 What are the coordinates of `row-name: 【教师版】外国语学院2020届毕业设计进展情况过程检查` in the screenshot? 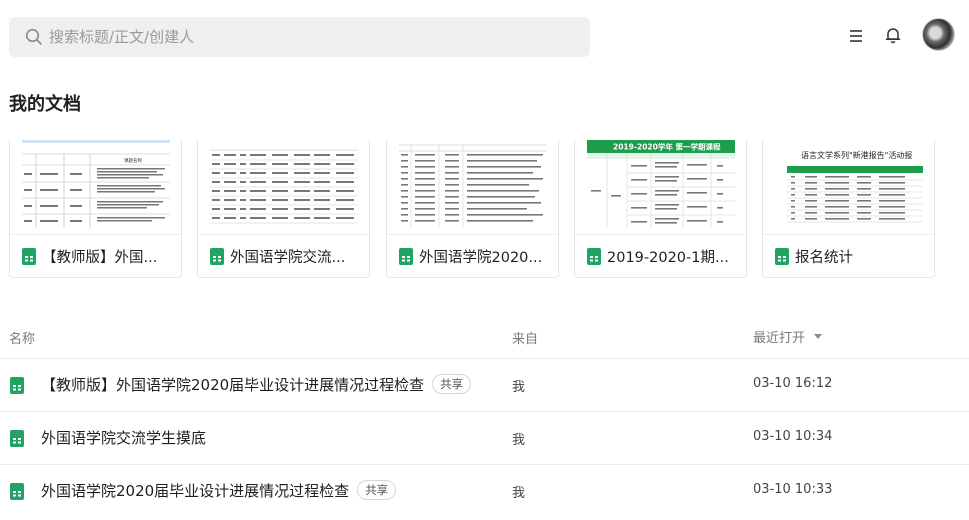 It's located at (233, 385).